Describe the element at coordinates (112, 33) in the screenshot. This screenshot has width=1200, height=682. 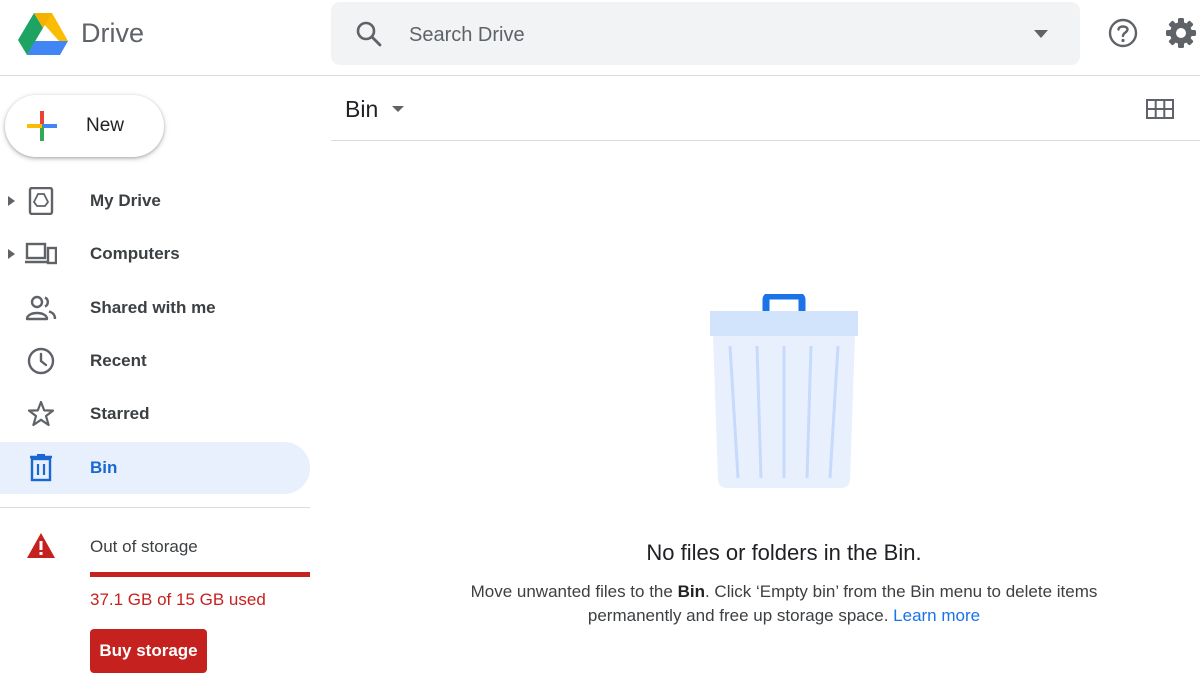
I see `app-name: Drive` at that location.